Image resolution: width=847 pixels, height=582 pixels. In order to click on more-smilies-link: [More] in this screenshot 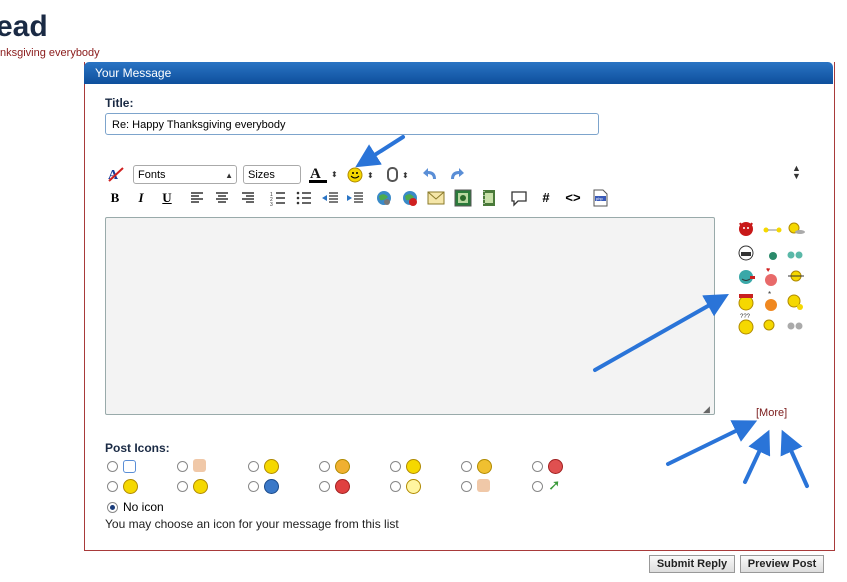, I will do `click(771, 413)`.